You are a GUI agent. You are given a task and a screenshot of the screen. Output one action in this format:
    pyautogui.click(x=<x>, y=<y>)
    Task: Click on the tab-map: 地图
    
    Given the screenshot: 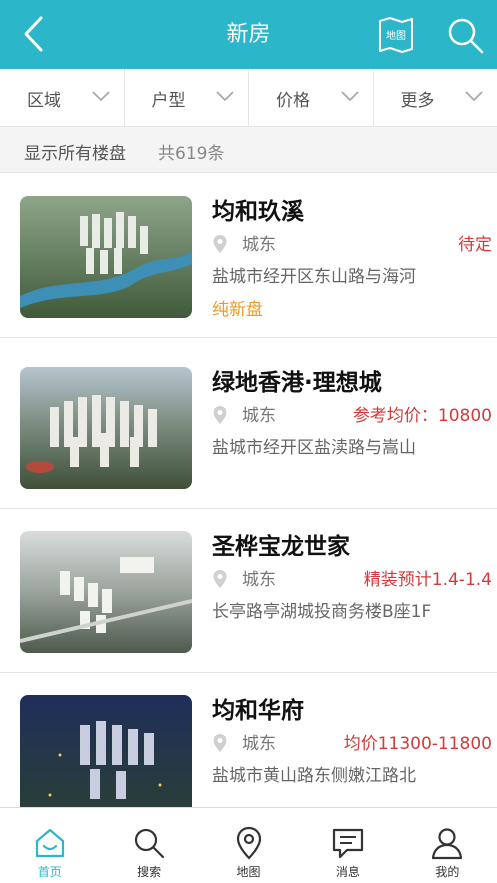 What is the action you would take?
    pyautogui.click(x=248, y=845)
    